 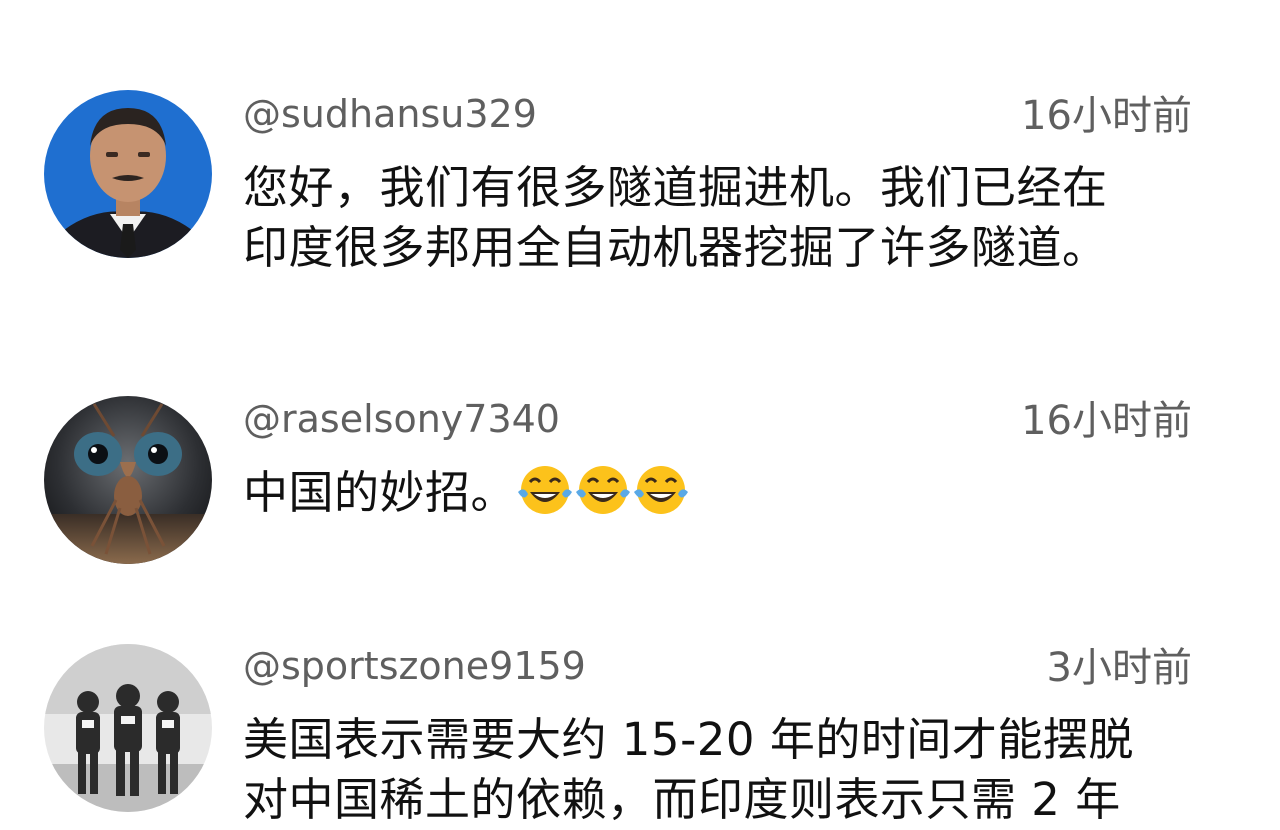 I want to click on avatar-photo-insect, so click(x=128, y=480).